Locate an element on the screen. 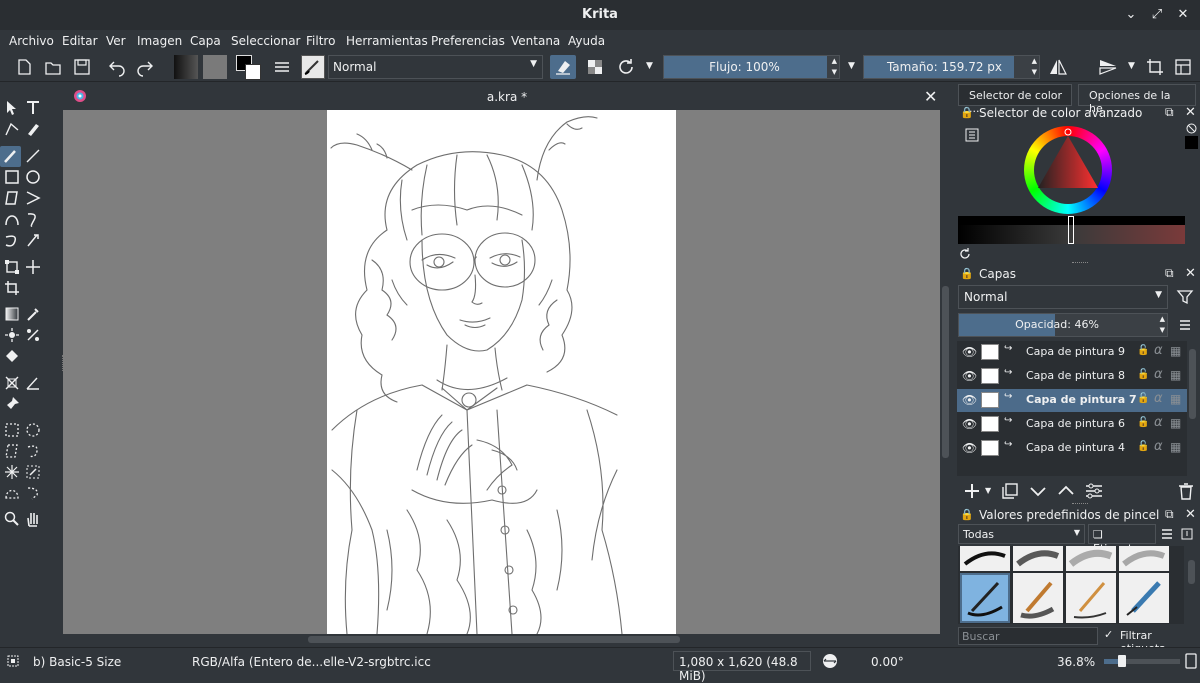 The height and width of the screenshot is (683, 1200). layer-list-scrollbar is located at coordinates (1192, 408).